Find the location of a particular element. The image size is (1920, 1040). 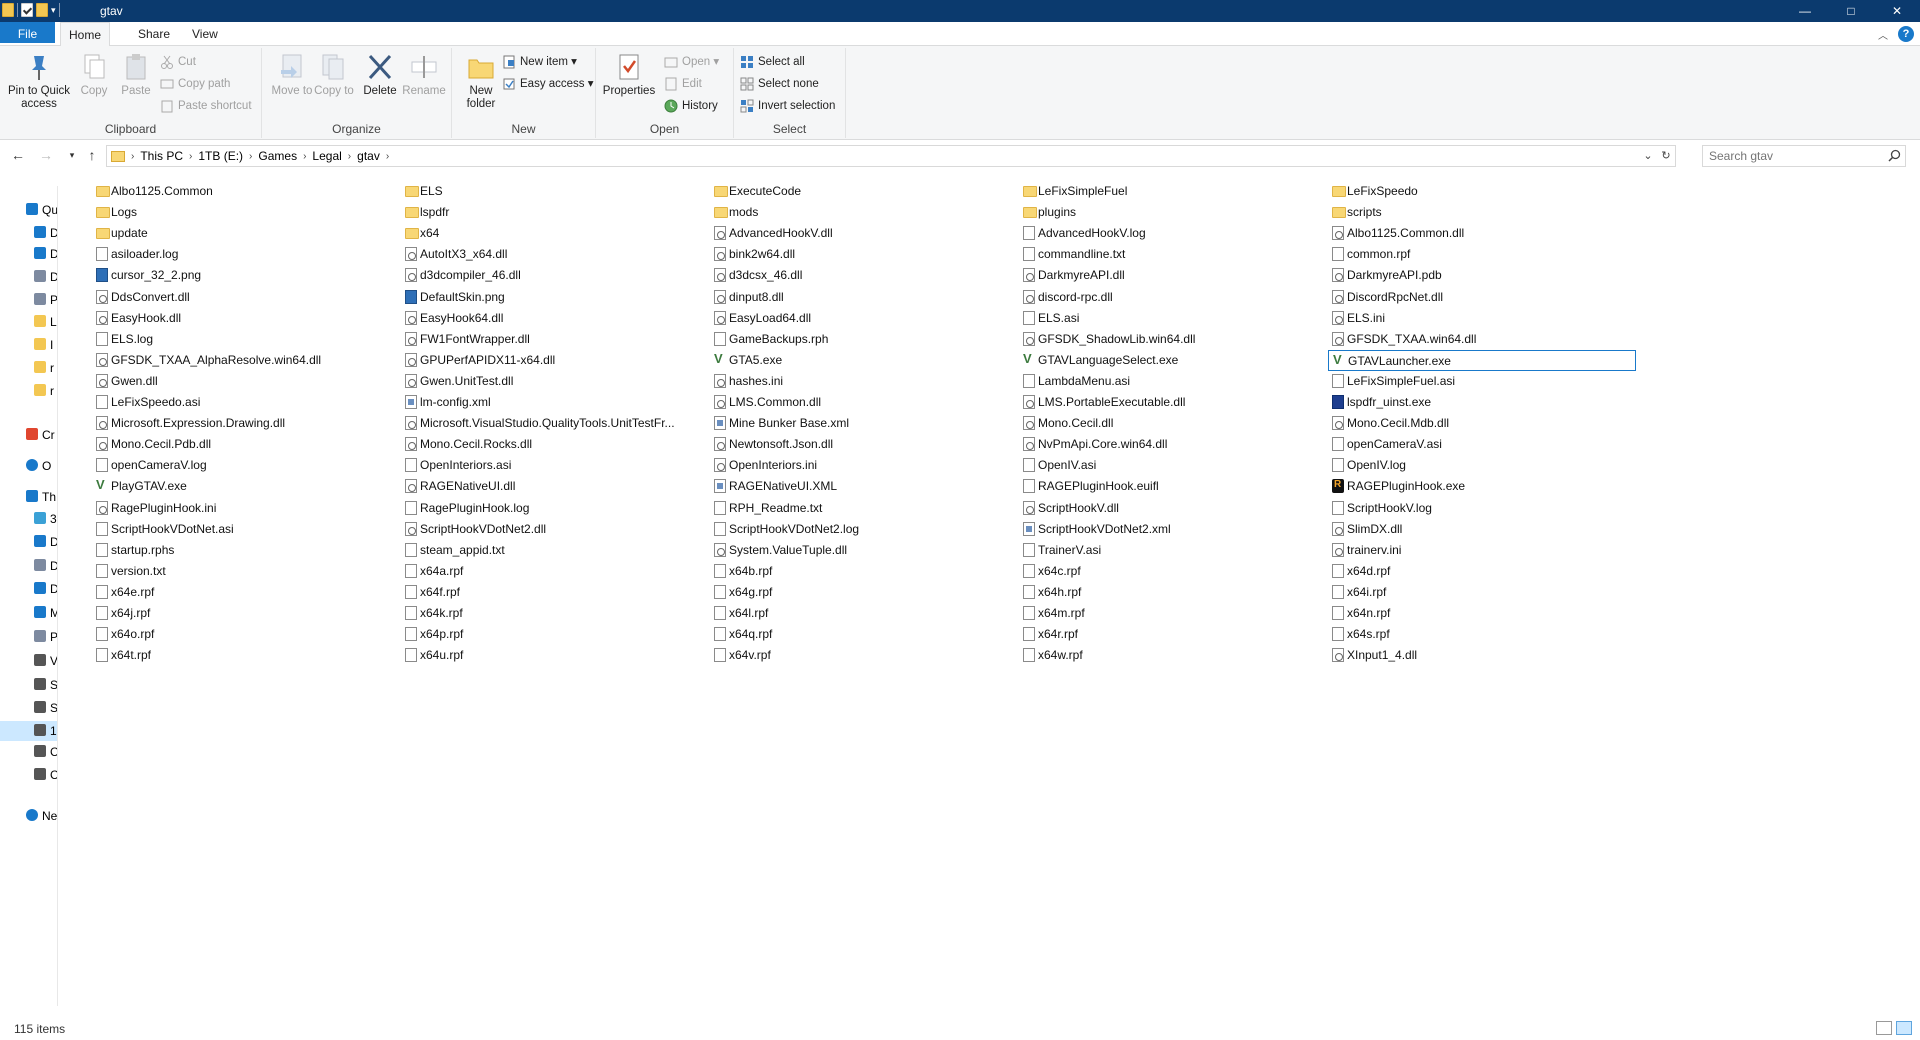

file-item: x64v.rpf is located at coordinates (860, 655).